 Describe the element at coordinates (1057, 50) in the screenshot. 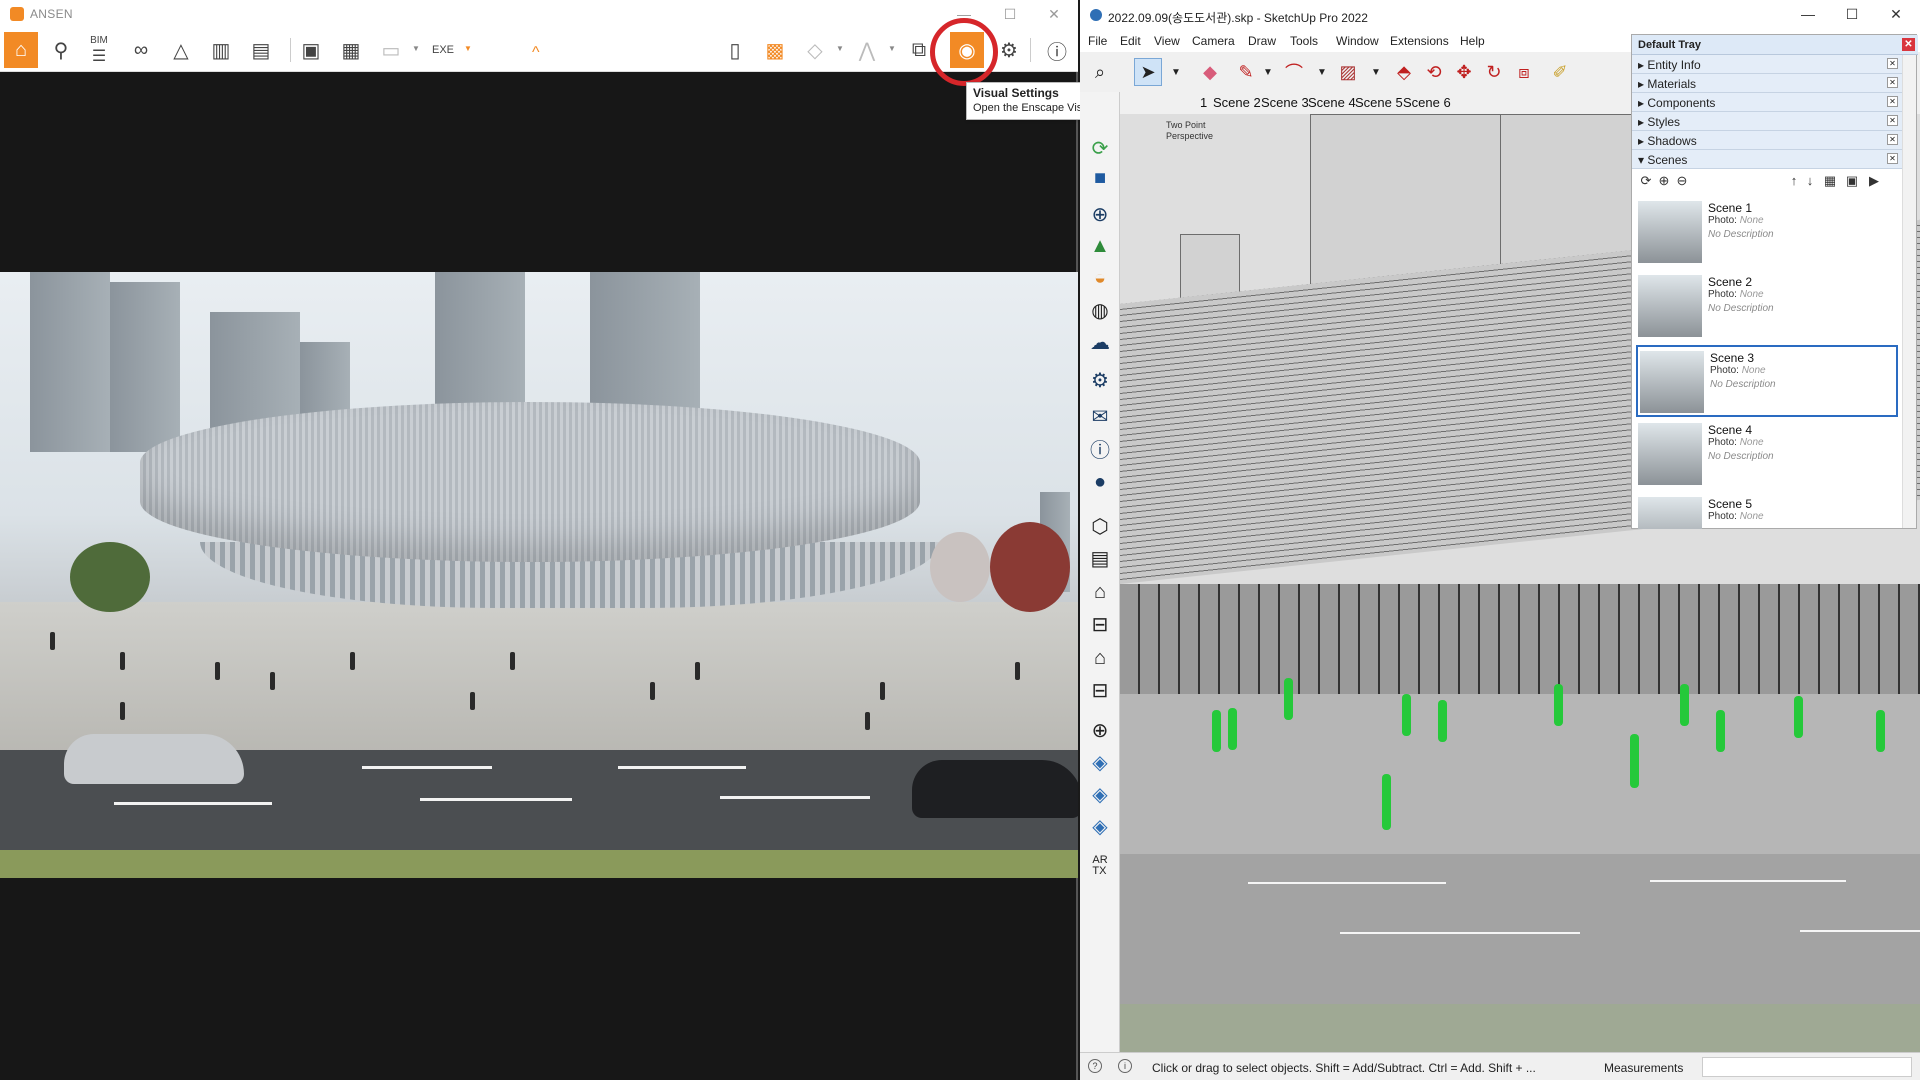

I see `help-icon: ⓘ` at that location.